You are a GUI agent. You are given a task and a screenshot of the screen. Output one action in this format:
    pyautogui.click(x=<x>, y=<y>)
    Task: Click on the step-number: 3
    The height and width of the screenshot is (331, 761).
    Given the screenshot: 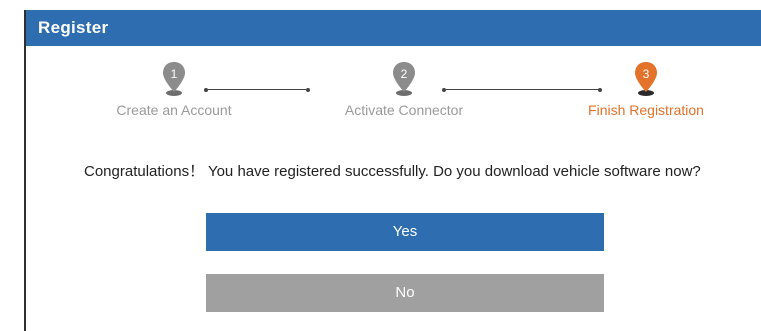 What is the action you would take?
    pyautogui.click(x=646, y=74)
    